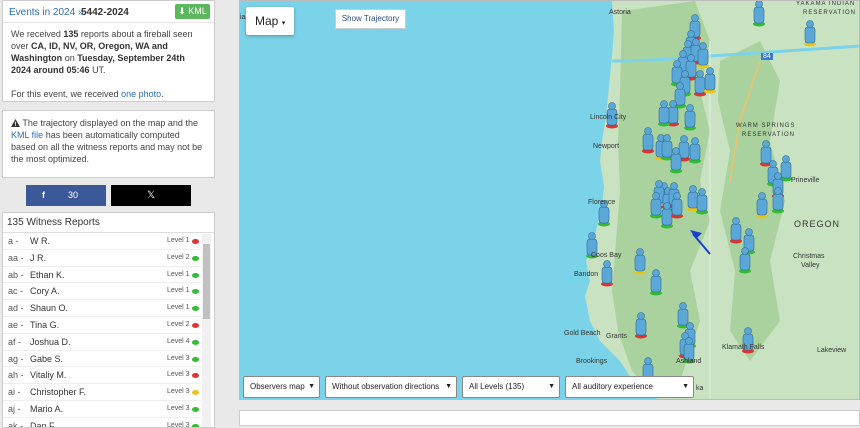 The height and width of the screenshot is (428, 860). Describe the element at coordinates (45, 324) in the screenshot. I see `witness-name: Tina G.` at that location.